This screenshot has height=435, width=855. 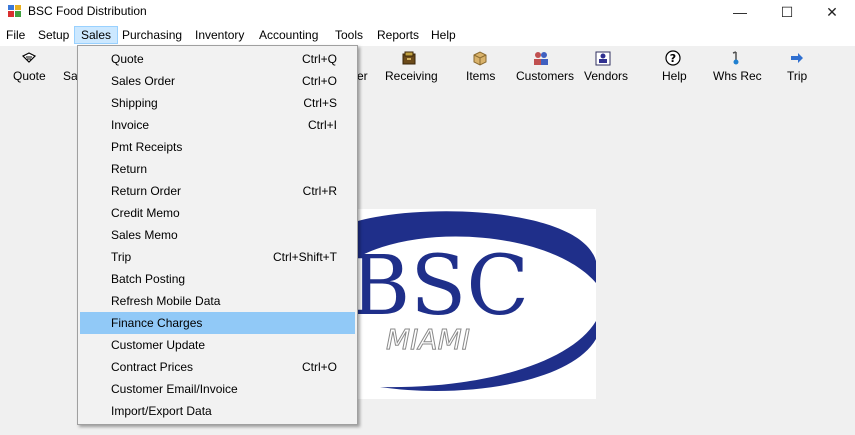 What do you see at coordinates (219, 35) in the screenshot?
I see `menu-inventory: Inventory` at bounding box center [219, 35].